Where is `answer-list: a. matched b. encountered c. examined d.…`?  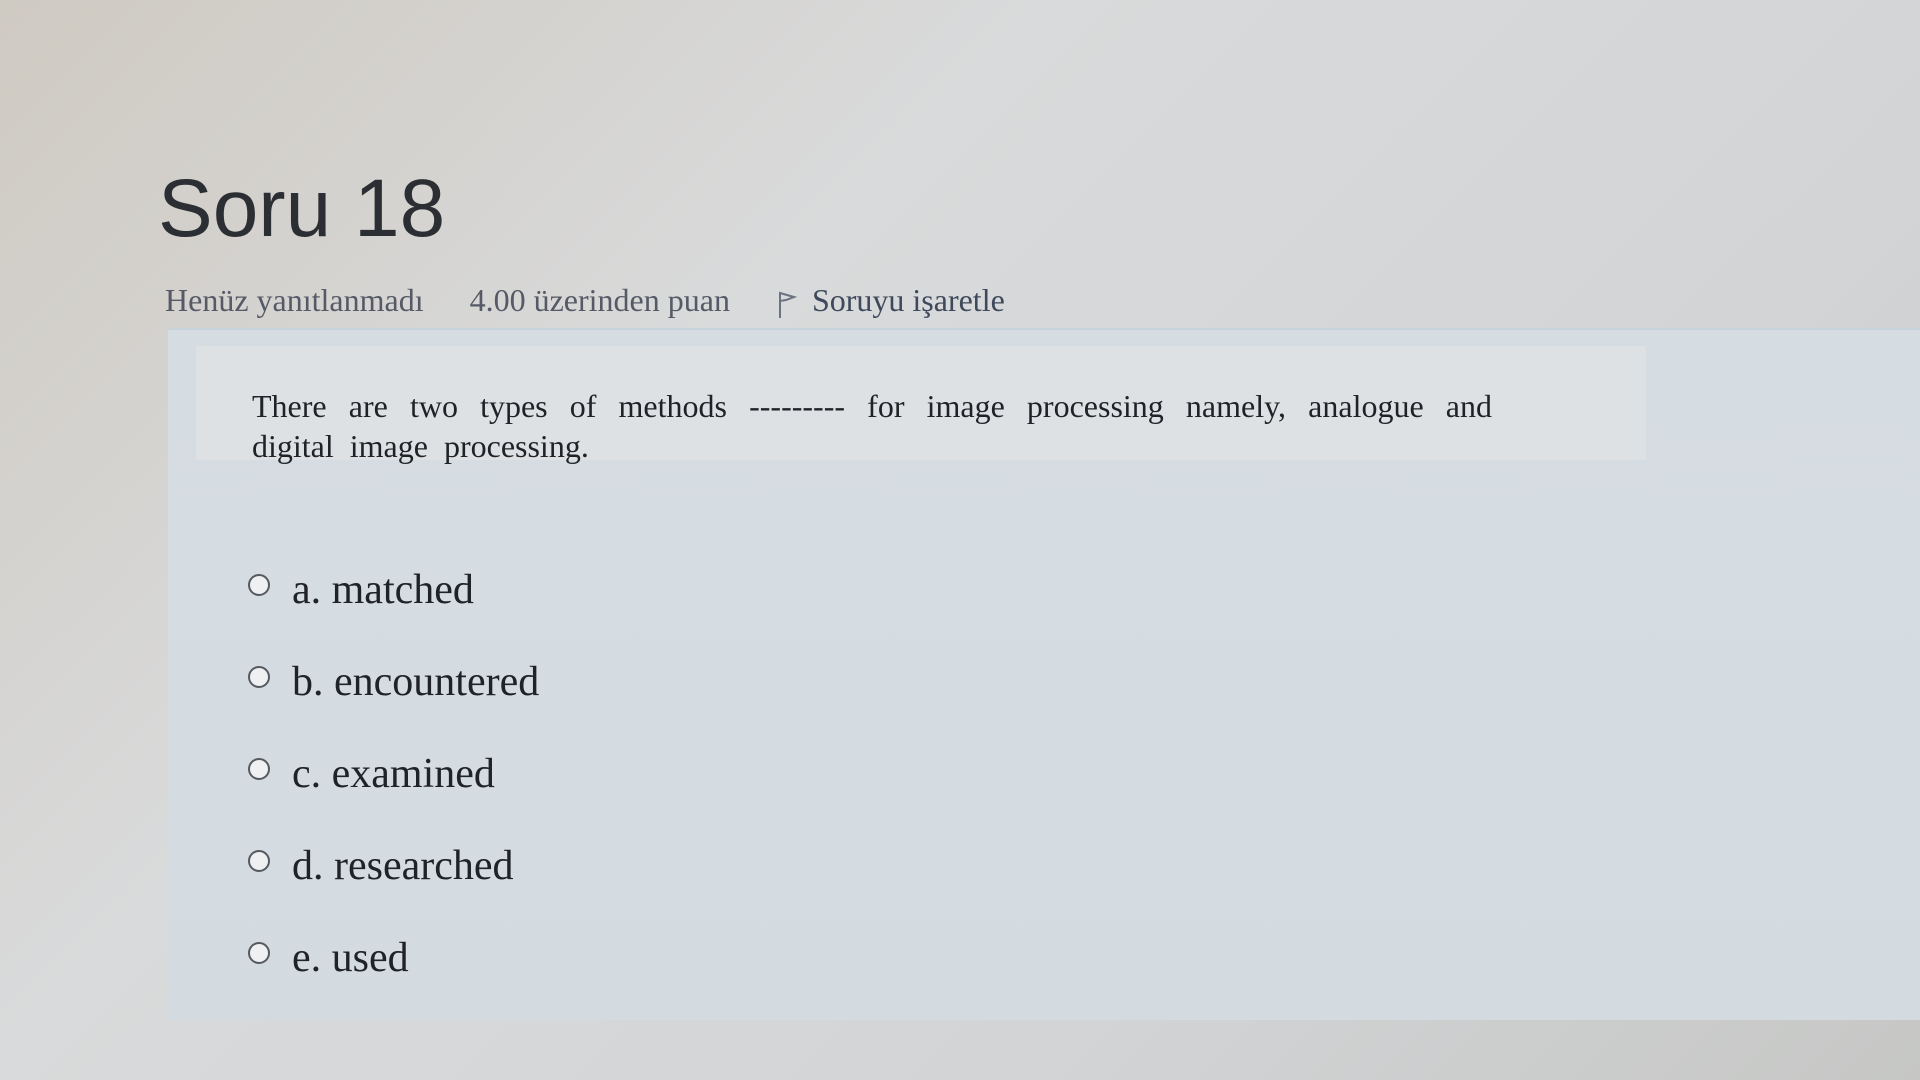
answer-list: a. matched b. encountered c. examined d.… is located at coordinates (393, 774).